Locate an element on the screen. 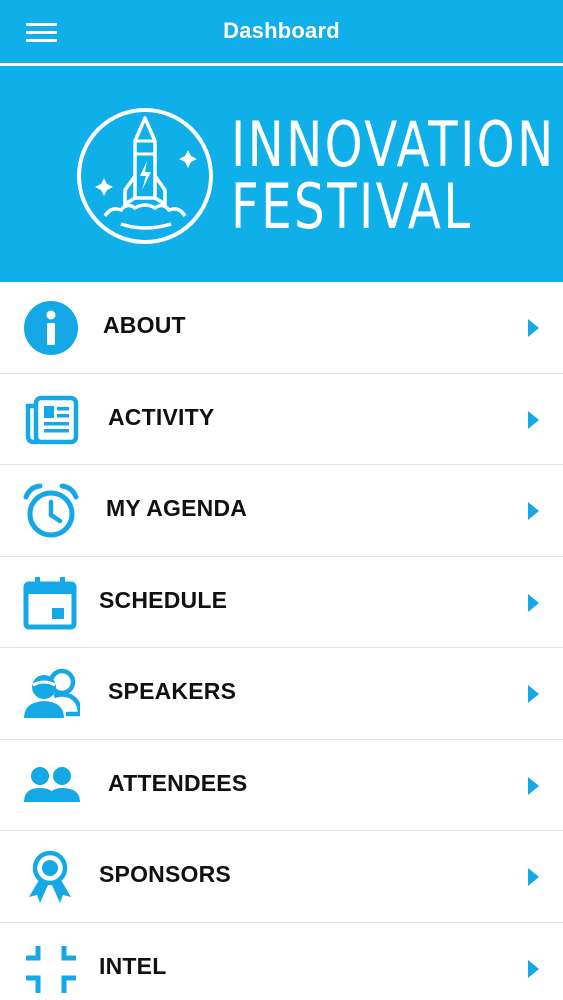 Image resolution: width=563 pixels, height=1000 pixels. speakers-icon is located at coordinates (52, 693).